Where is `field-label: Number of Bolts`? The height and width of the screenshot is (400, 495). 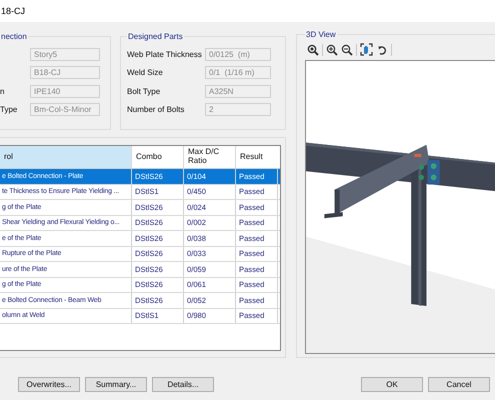
field-label: Number of Bolts is located at coordinates (156, 109).